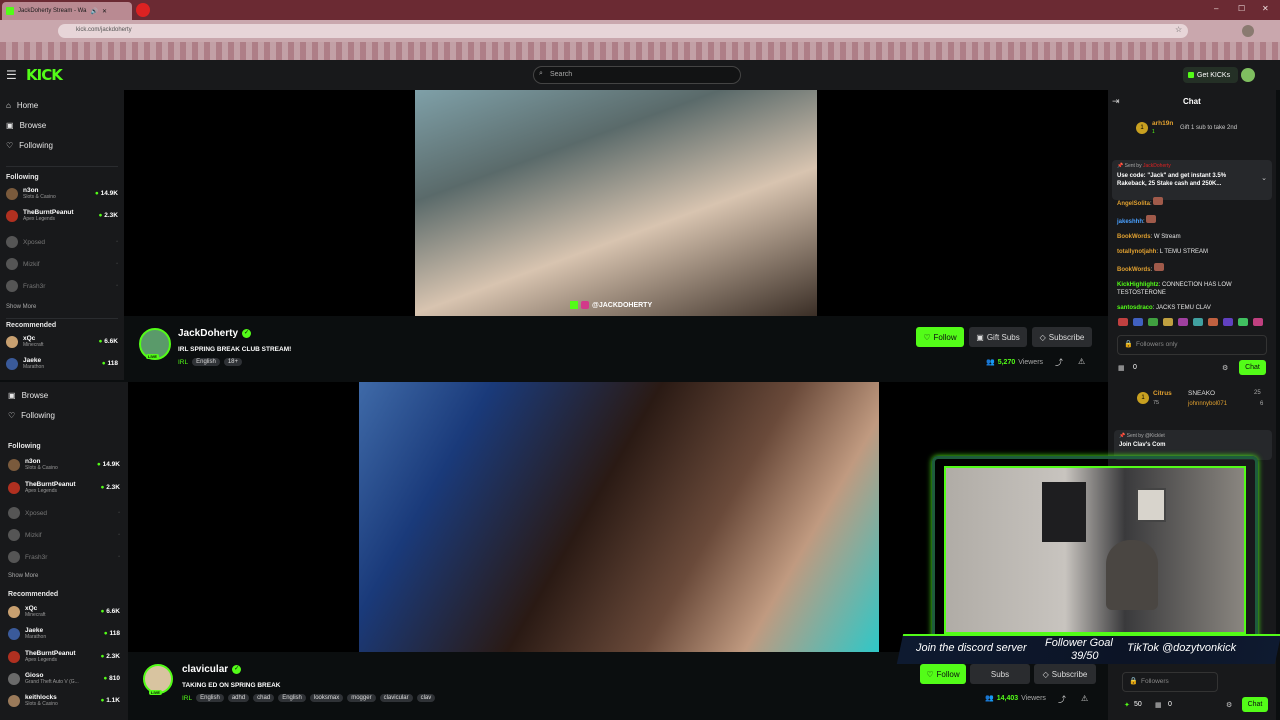 The width and height of the screenshot is (1280, 720). Describe the element at coordinates (1190, 322) in the screenshot. I see `emote-bar` at that location.